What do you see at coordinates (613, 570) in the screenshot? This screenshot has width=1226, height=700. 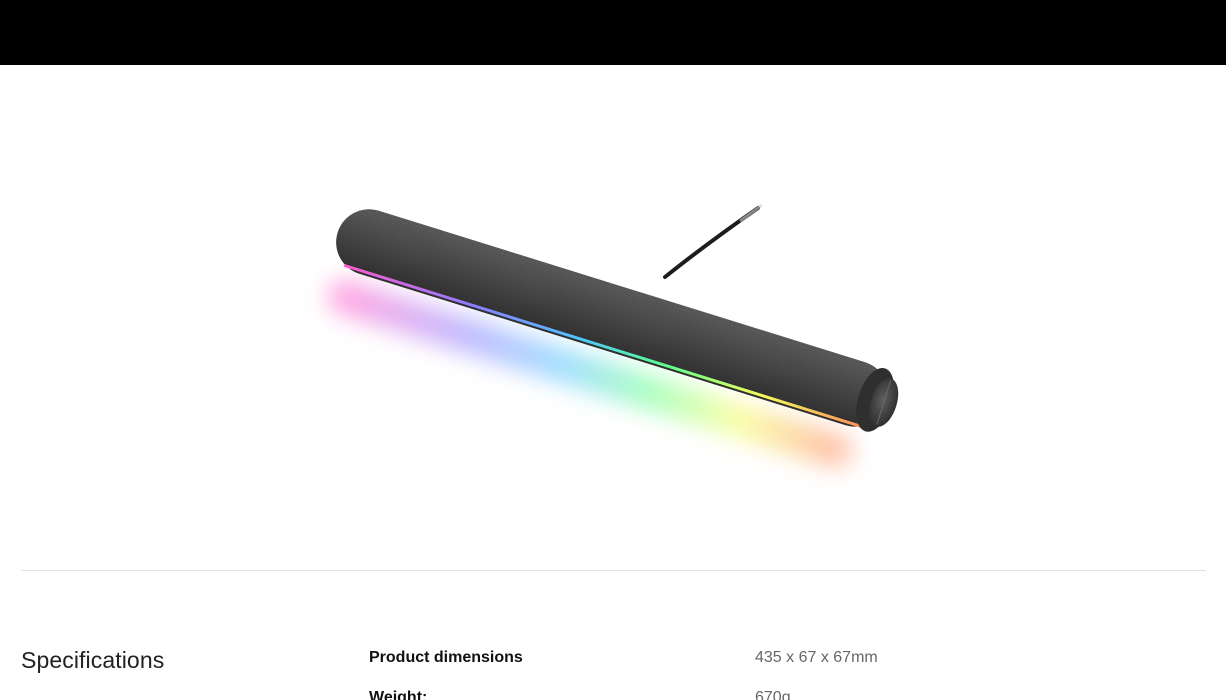 I see `section-divider` at bounding box center [613, 570].